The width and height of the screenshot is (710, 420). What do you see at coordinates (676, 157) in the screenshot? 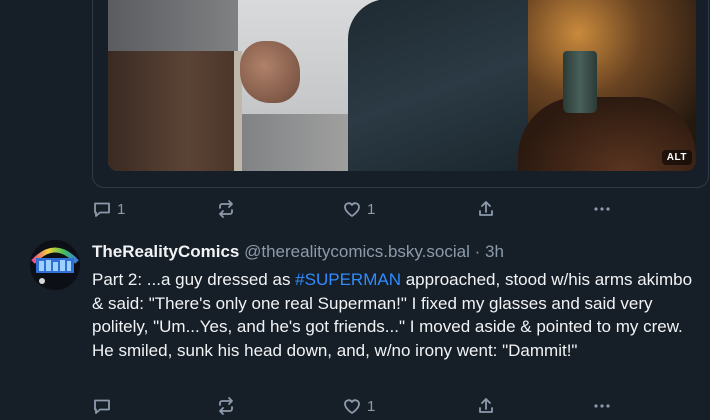
I see `alt-badge: ALT` at bounding box center [676, 157].